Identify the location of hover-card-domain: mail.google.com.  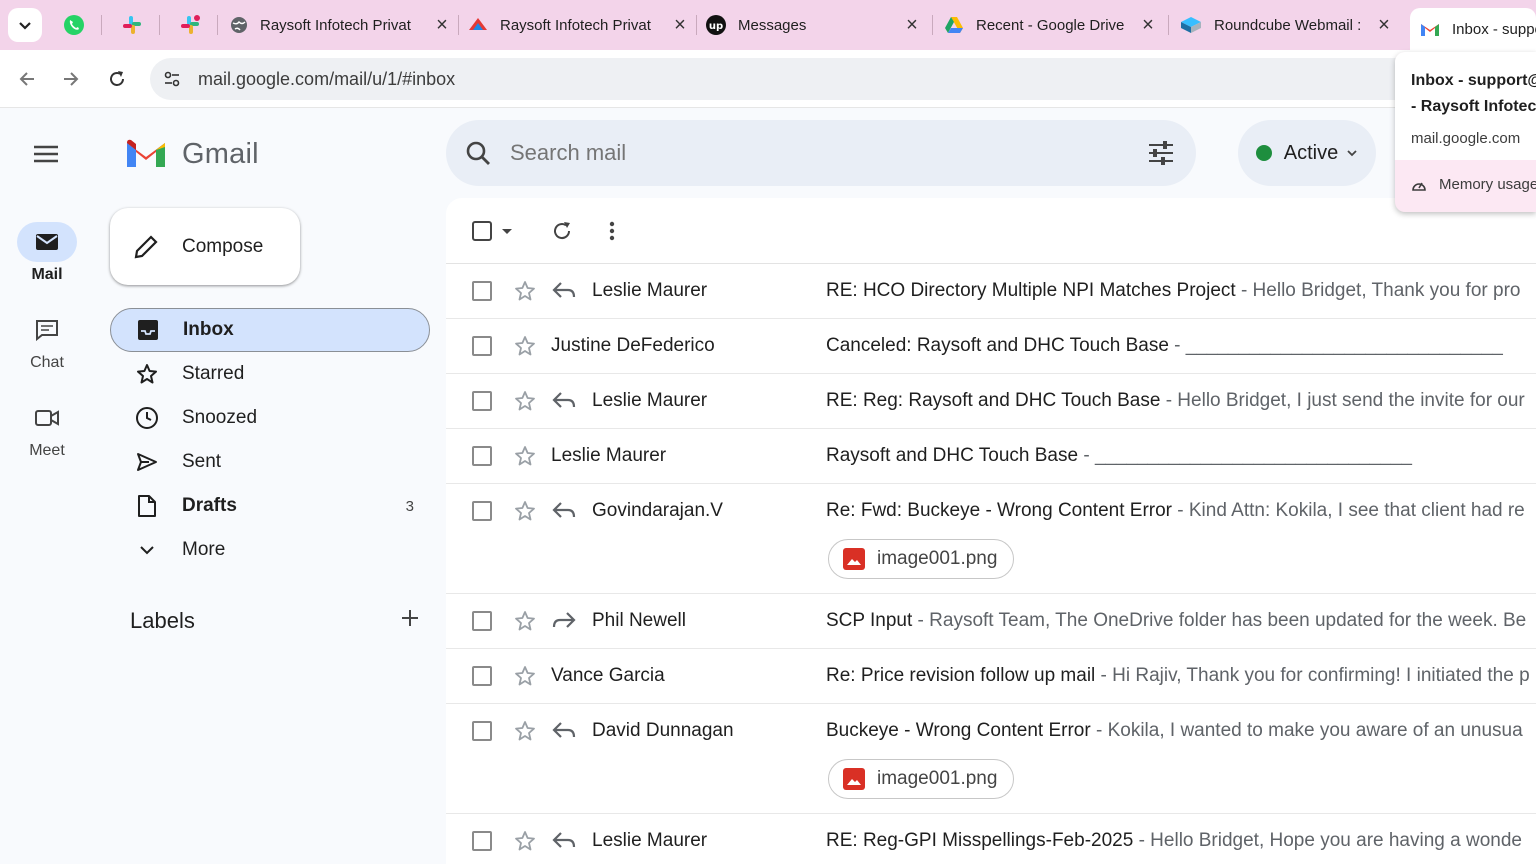
(1466, 138).